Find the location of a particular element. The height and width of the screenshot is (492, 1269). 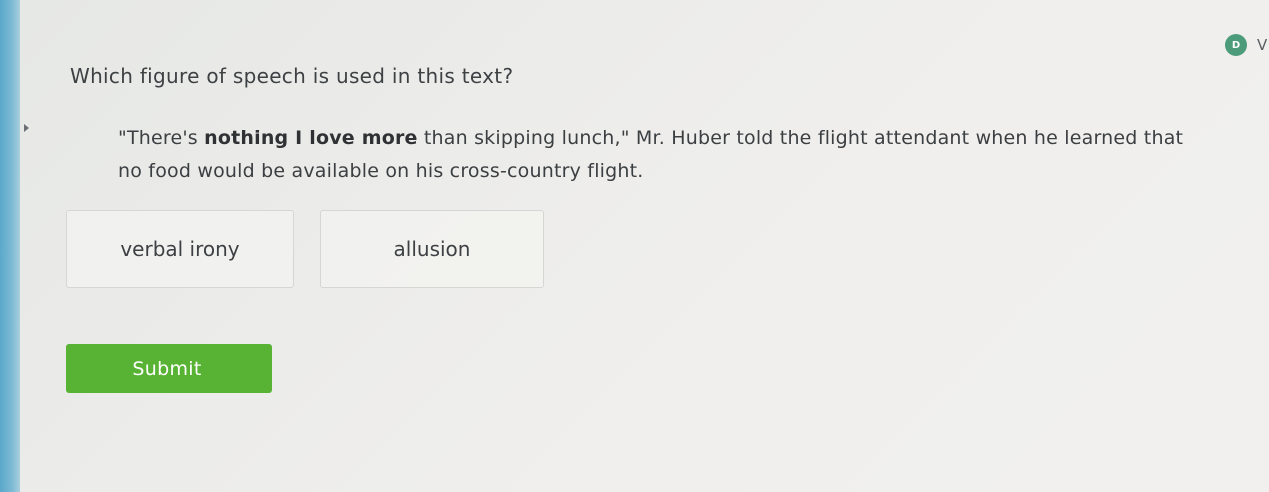

choice-label: verbal irony is located at coordinates (180, 249).